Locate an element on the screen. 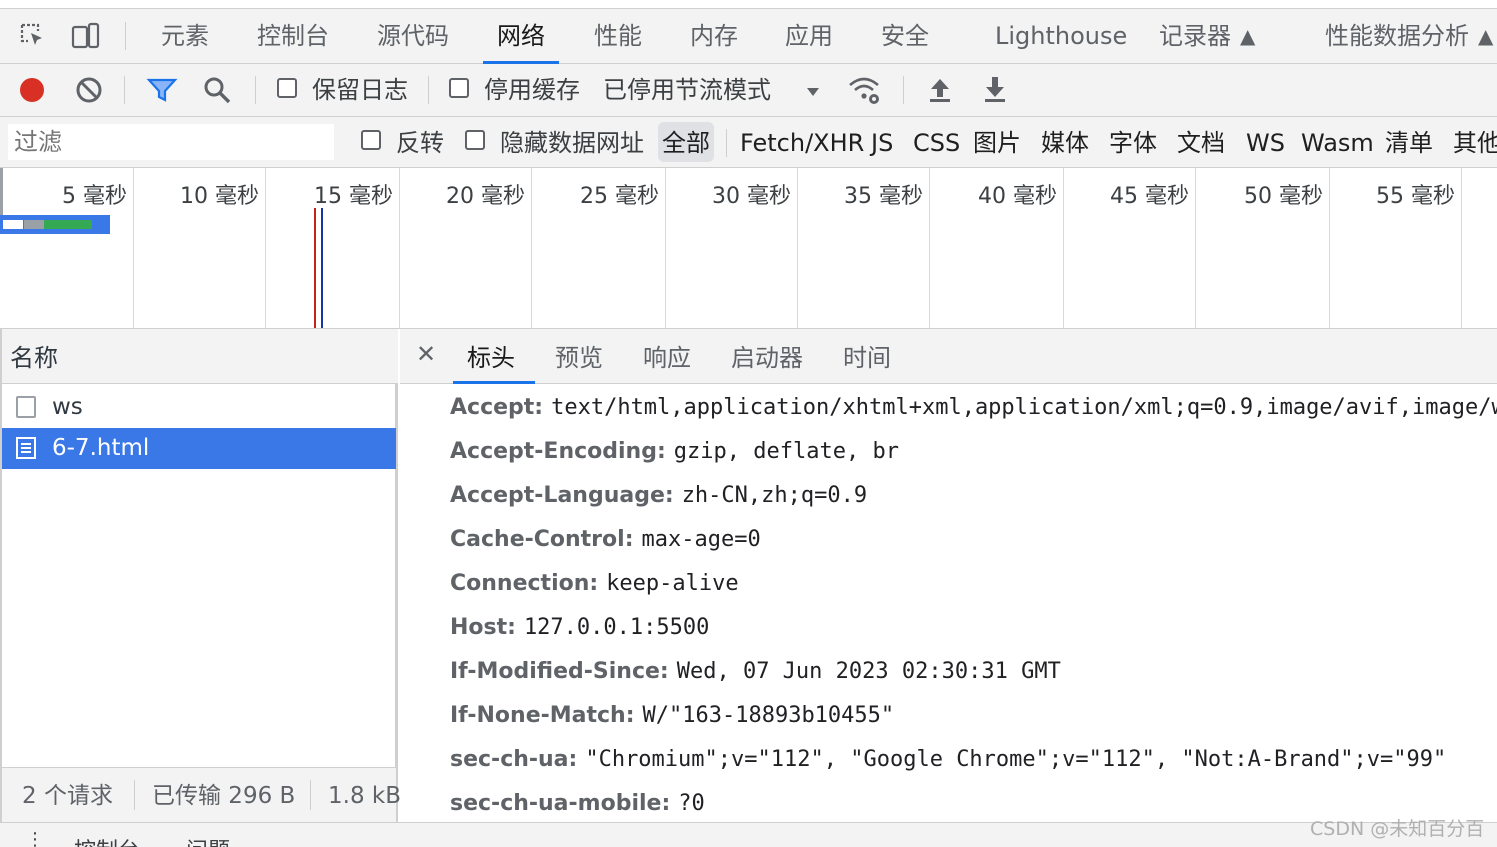 This screenshot has width=1497, height=847. header-value: W/"163-18893b10455" is located at coordinates (768, 715).